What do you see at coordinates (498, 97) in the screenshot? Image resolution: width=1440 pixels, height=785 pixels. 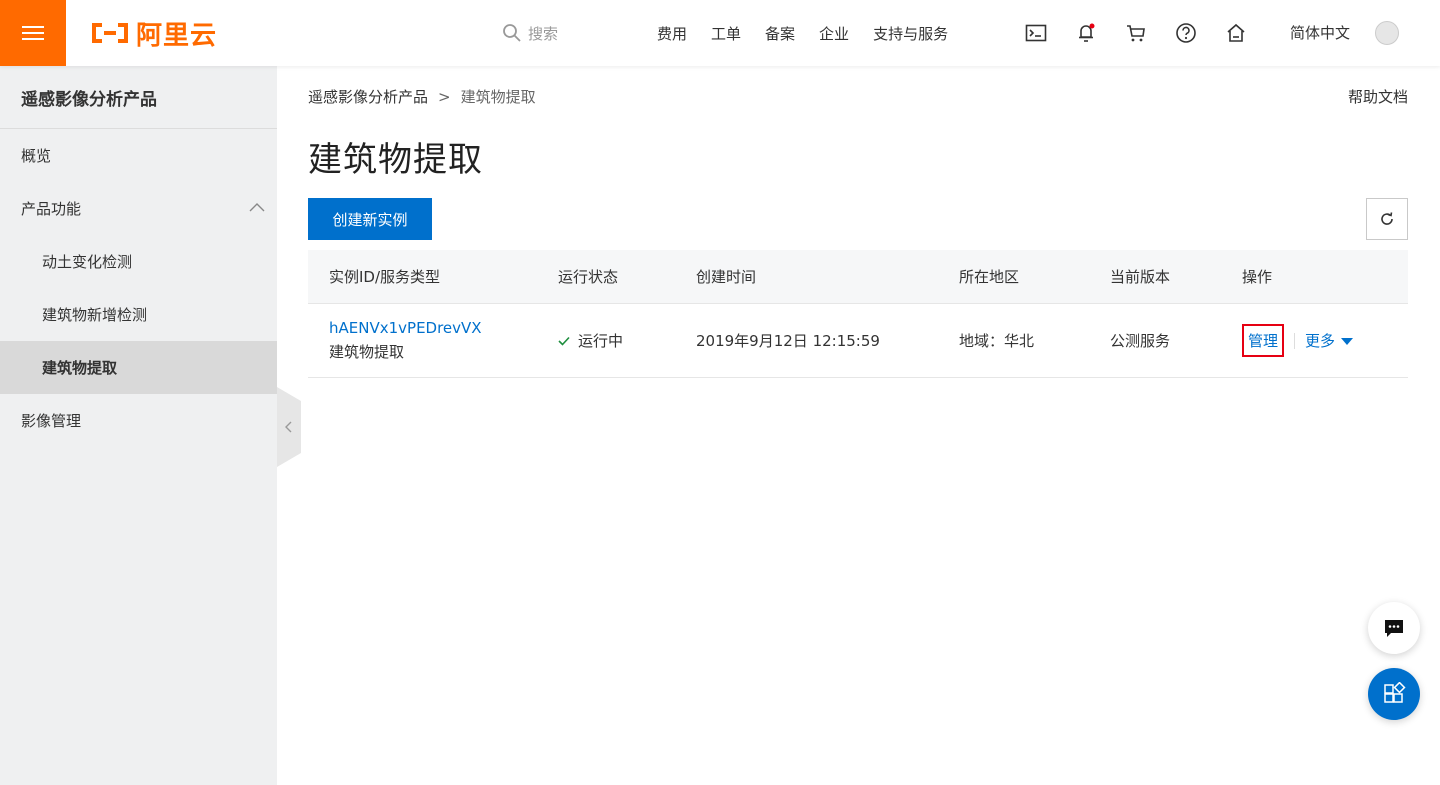 I see `breadcrumb-current: 建筑物提取` at bounding box center [498, 97].